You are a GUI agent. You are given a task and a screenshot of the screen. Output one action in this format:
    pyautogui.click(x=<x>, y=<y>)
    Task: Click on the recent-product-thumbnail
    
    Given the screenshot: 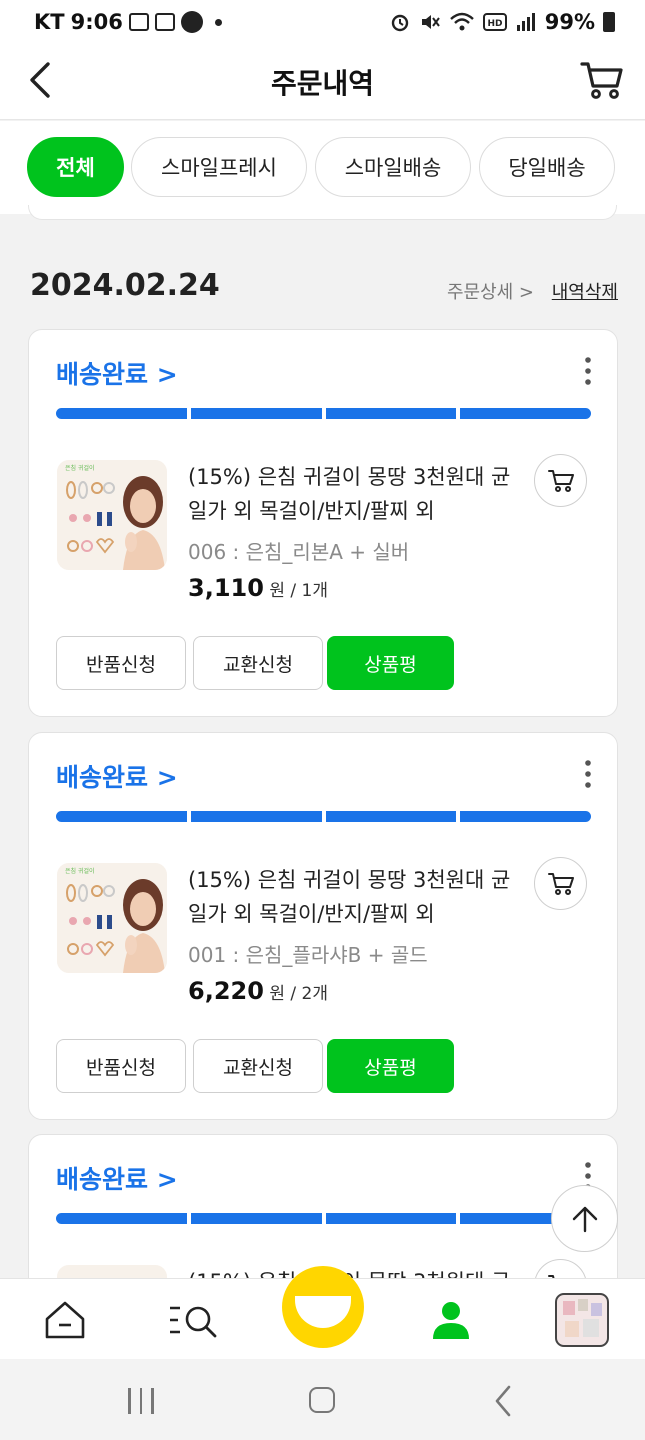 What is the action you would take?
    pyautogui.click(x=582, y=1319)
    